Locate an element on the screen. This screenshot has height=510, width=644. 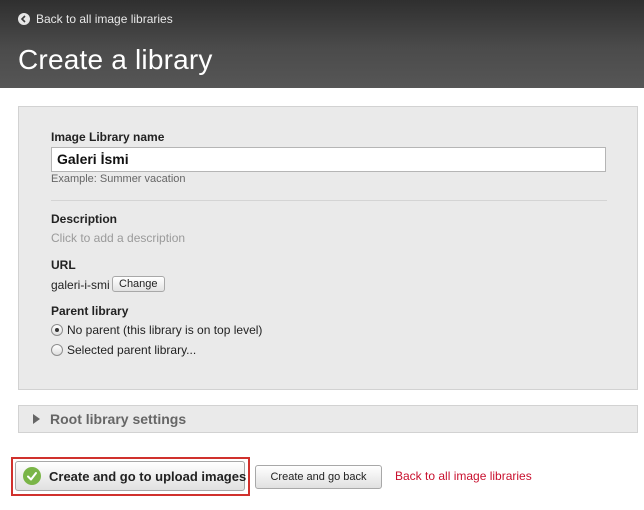
back-to-libraries-link: Back to all image libraries is located at coordinates (95, 19).